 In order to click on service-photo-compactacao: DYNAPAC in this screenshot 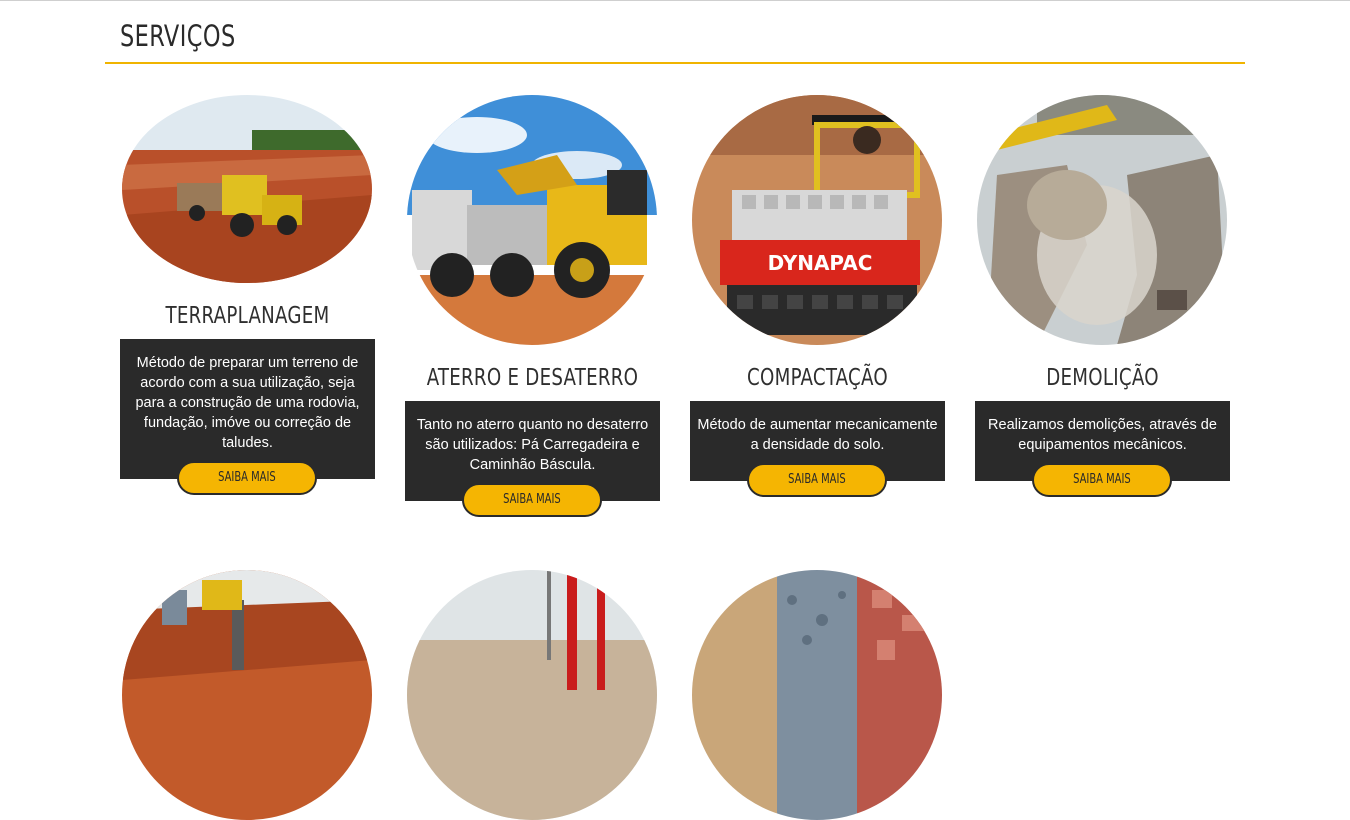, I will do `click(817, 220)`.